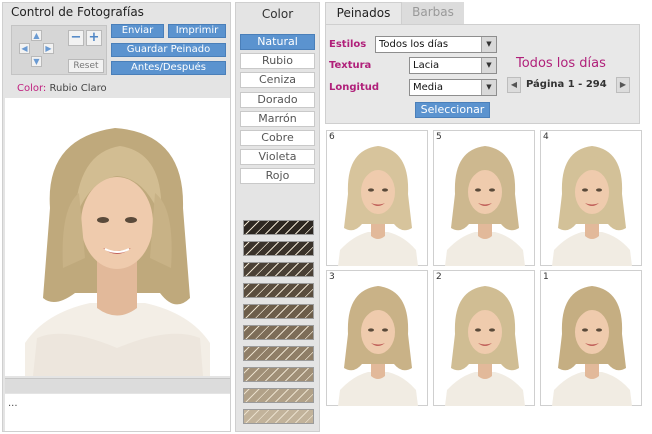  What do you see at coordinates (77, 12) in the screenshot?
I see `photo-control-title: Control de Fotografías` at bounding box center [77, 12].